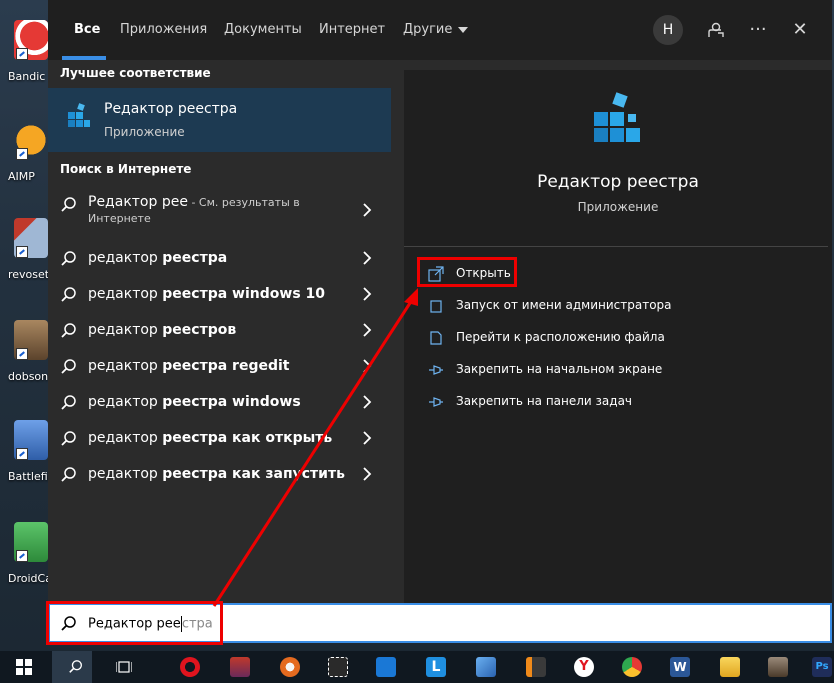 The image size is (834, 683). Describe the element at coordinates (30, 258) in the screenshot. I see `desktop-icon-revo: revosetu` at that location.